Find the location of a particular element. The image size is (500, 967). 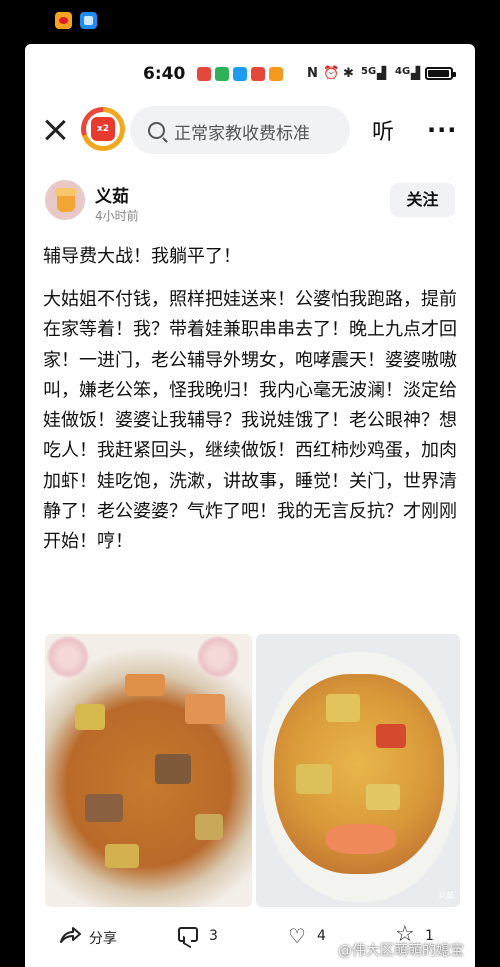

search-icon is located at coordinates (156, 130).